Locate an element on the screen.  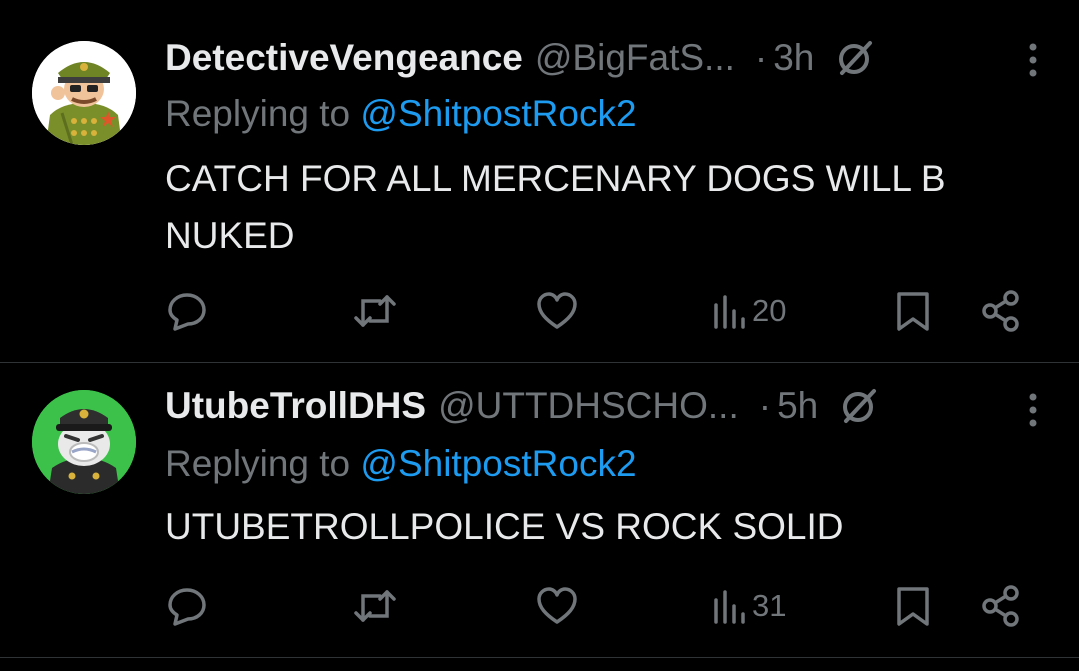
action-bar: 20 is located at coordinates (539, 311).